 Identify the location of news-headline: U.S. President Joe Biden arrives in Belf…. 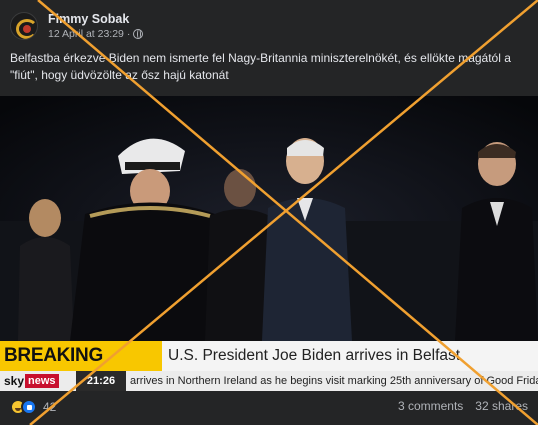
(314, 355).